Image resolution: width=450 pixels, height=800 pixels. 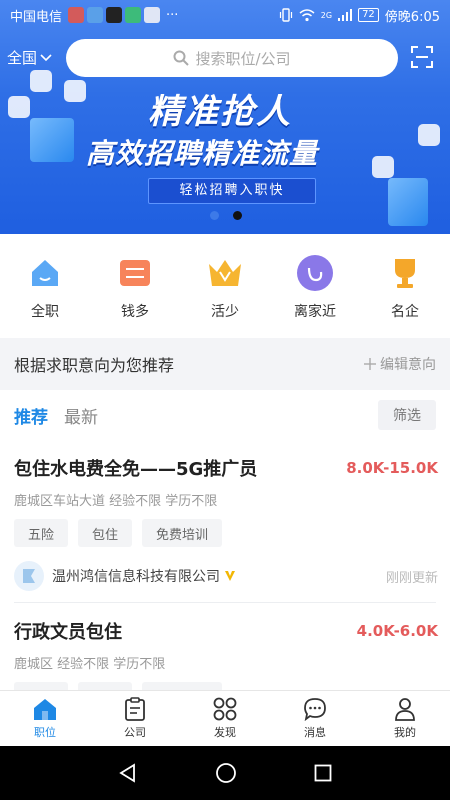 What do you see at coordinates (368, 15) in the screenshot?
I see `battery-level: 72` at bounding box center [368, 15].